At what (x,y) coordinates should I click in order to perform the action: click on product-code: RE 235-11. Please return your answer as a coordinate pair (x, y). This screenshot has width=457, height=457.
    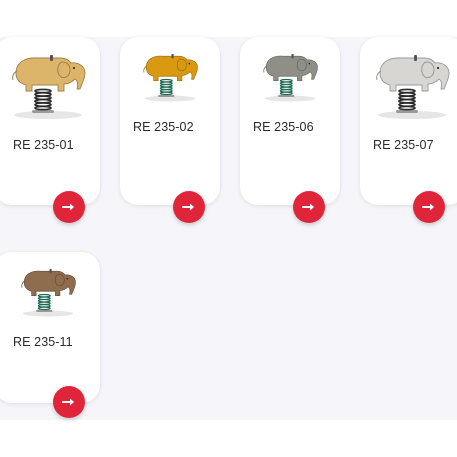
    Looking at the image, I should click on (43, 342).